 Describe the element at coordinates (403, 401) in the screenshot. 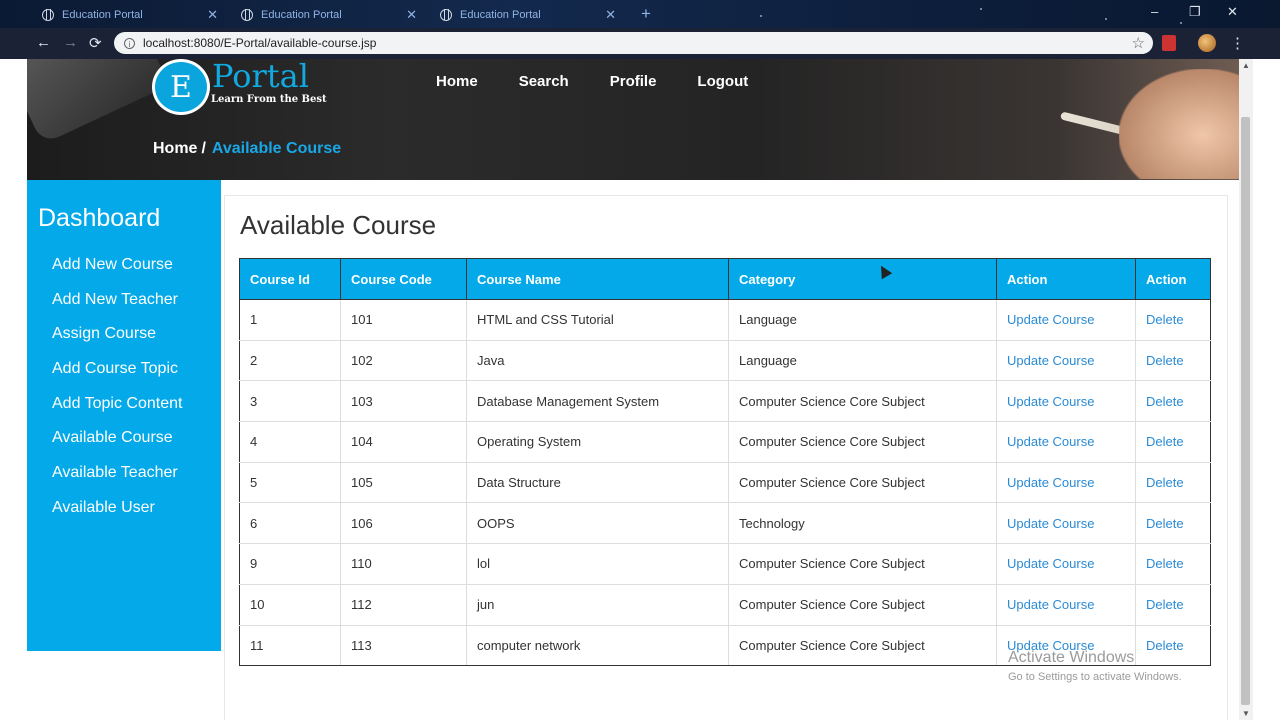

I see `course-code-cell: 103` at that location.